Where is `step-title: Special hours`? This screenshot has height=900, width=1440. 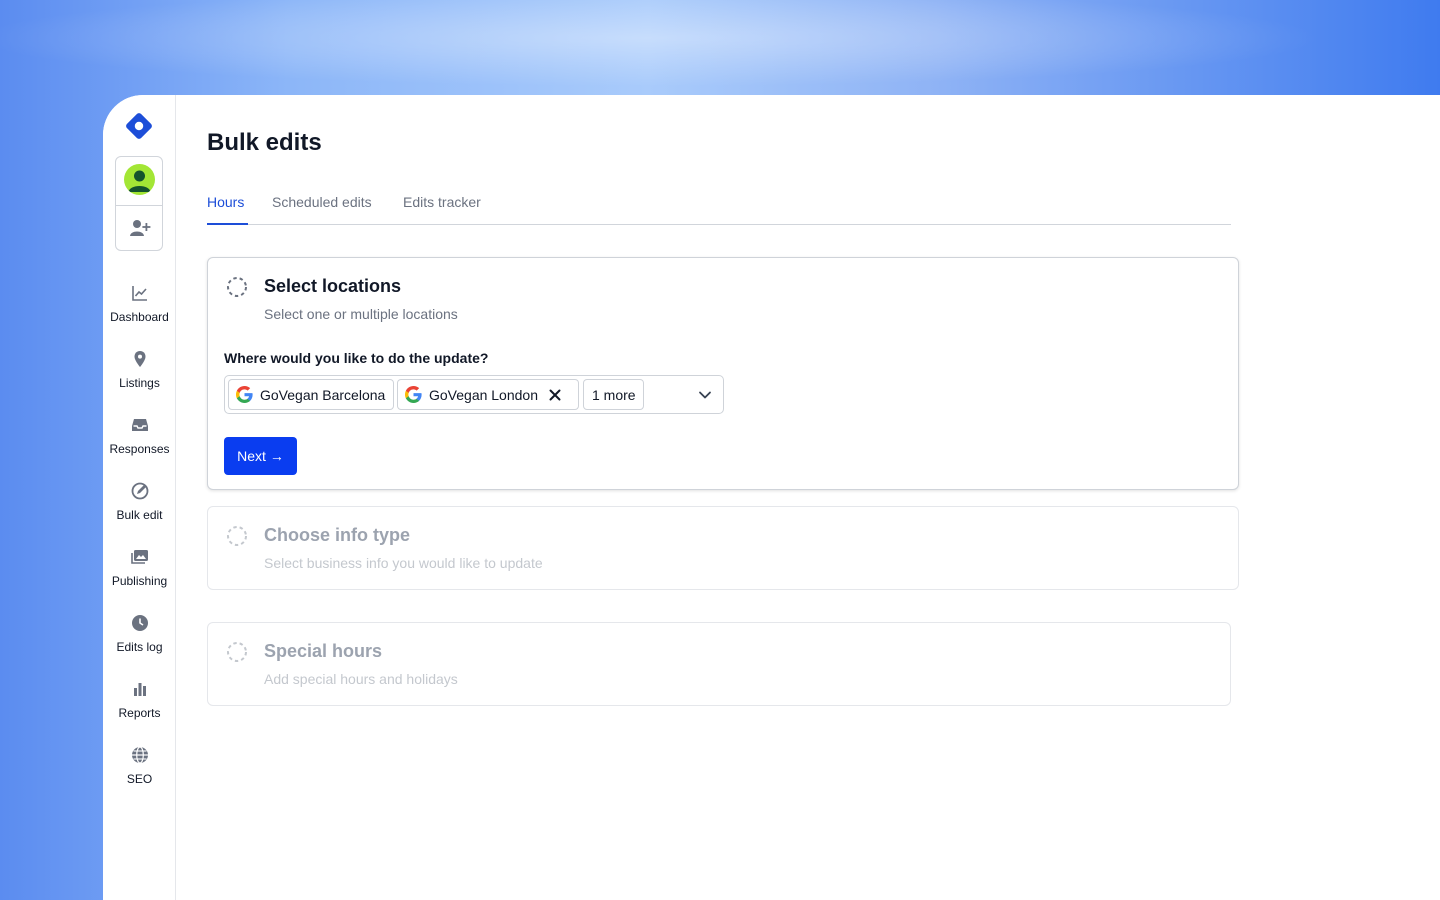
step-title: Special hours is located at coordinates (323, 651).